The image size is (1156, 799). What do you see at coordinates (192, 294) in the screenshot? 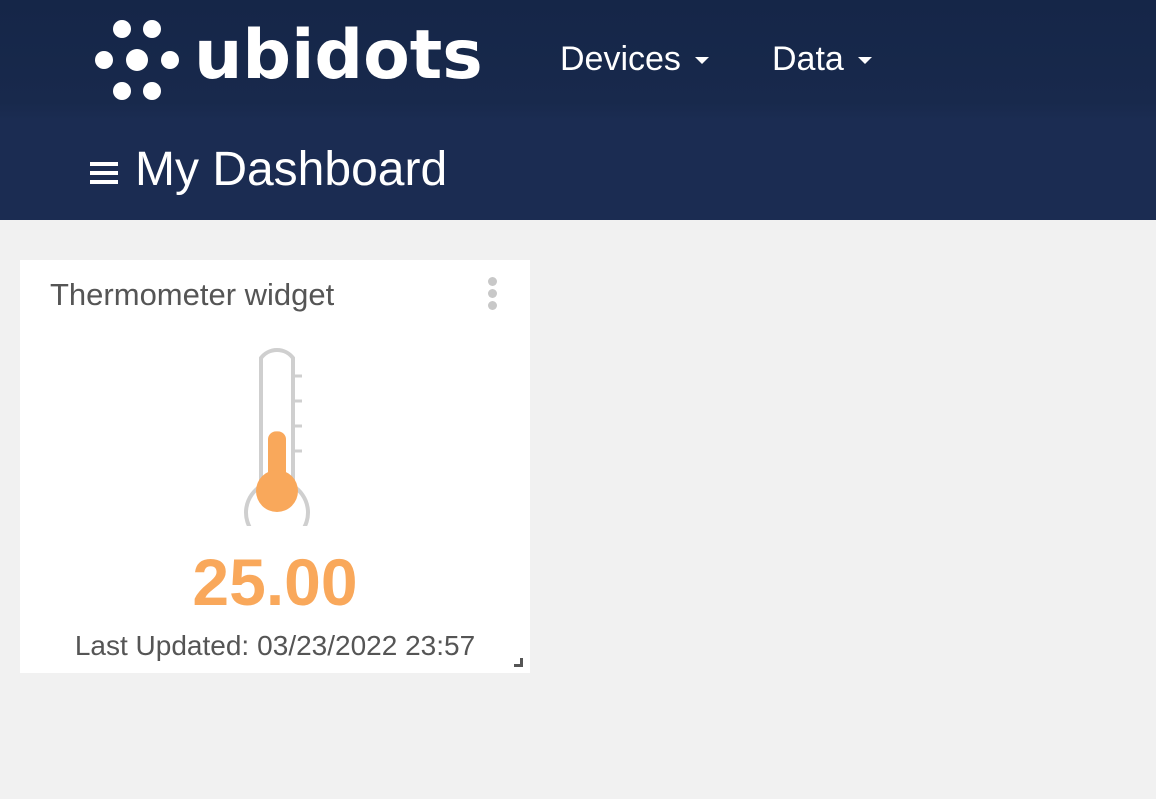
I see `widget-title: Thermometer widget` at bounding box center [192, 294].